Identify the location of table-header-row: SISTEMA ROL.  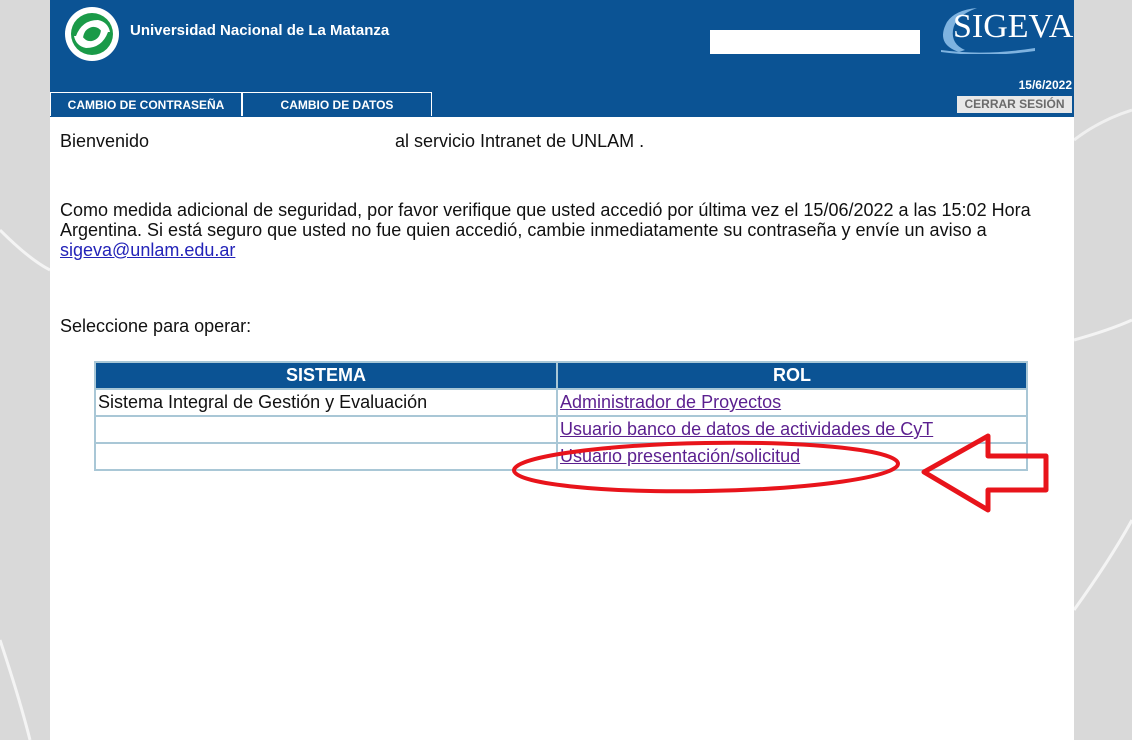
(561, 375).